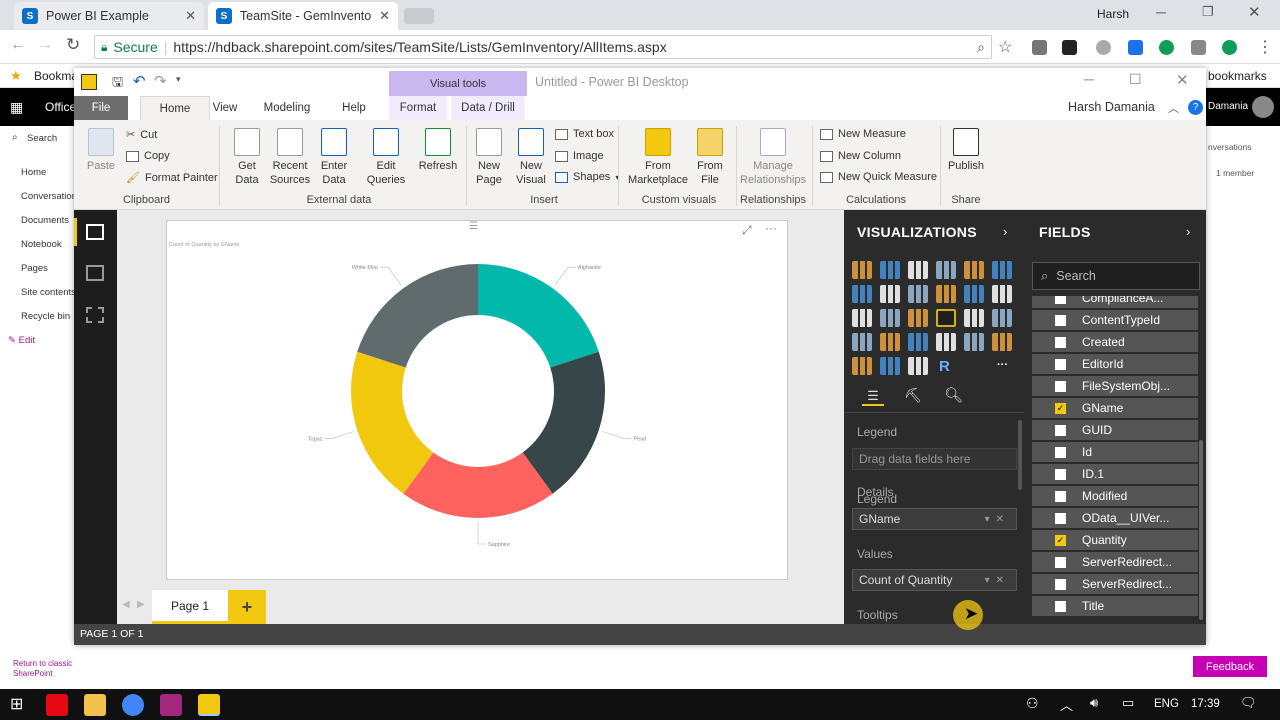 This screenshot has height=720, width=1280. Describe the element at coordinates (60, 107) in the screenshot. I see `office-label: Office` at that location.